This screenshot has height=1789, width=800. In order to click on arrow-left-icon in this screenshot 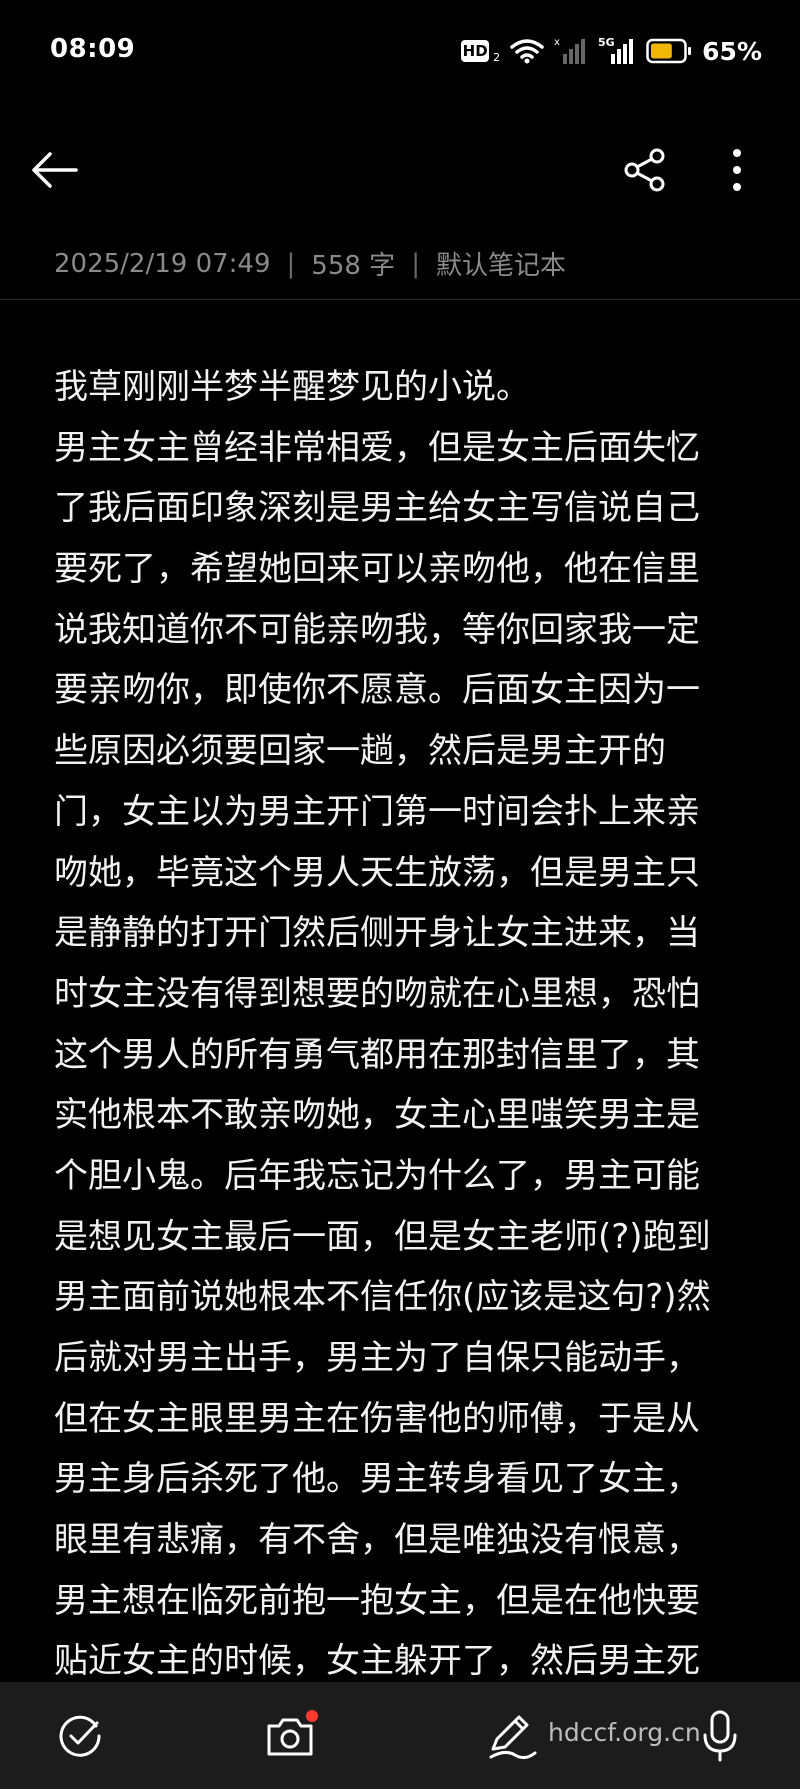, I will do `click(55, 170)`.